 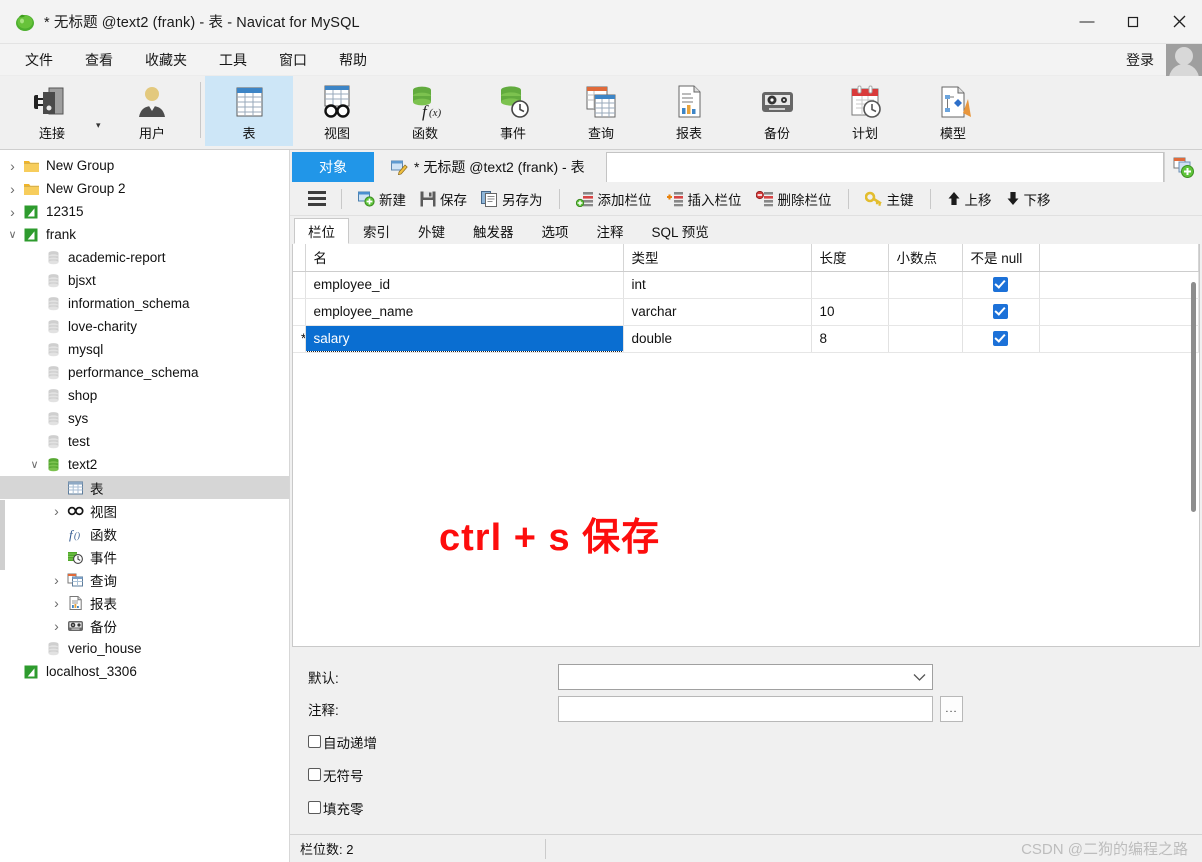 What do you see at coordinates (953, 111) in the screenshot?
I see `toolbar-model: 模型` at bounding box center [953, 111].